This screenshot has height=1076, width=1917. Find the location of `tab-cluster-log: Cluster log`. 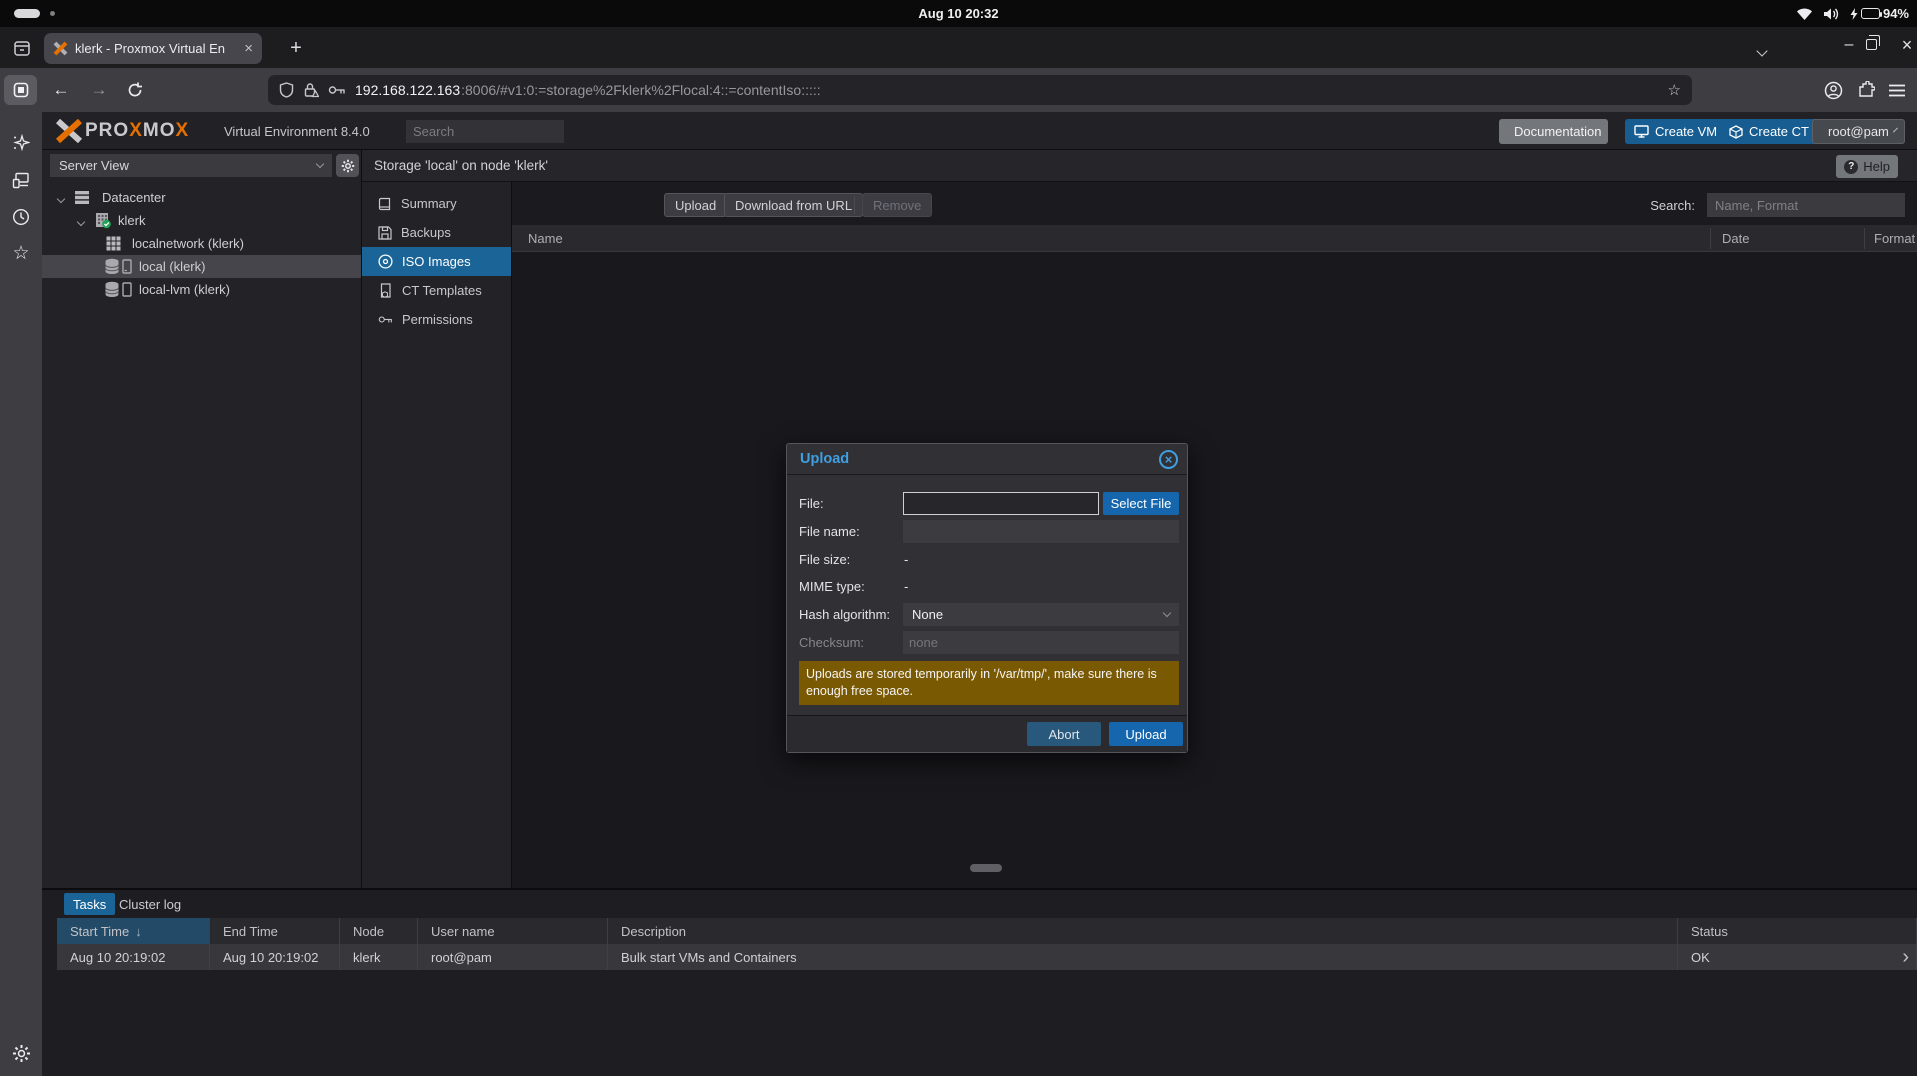

tab-cluster-log: Cluster log is located at coordinates (150, 904).